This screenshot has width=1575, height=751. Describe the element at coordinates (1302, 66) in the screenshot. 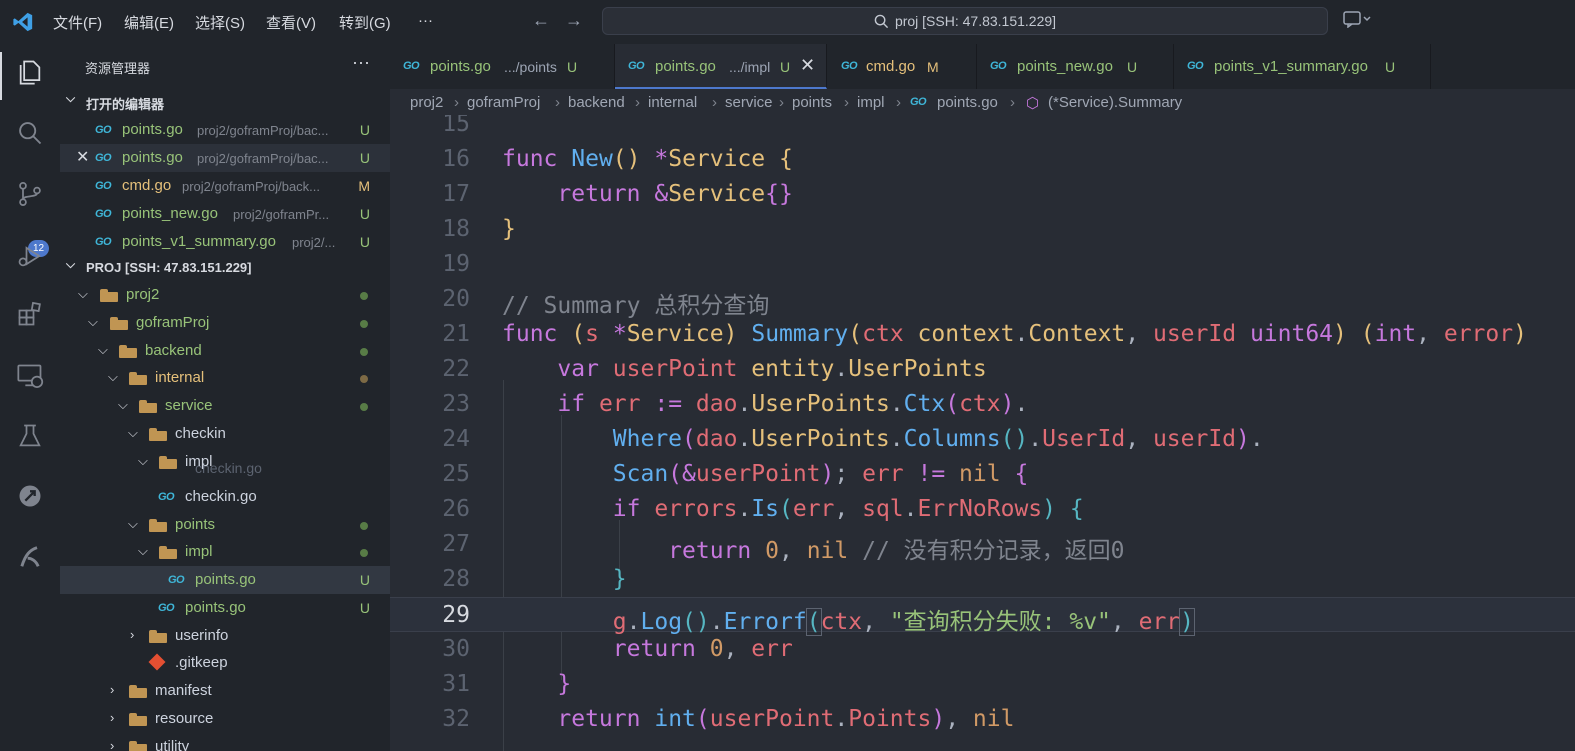

I see `tab-points-v1-summary-go: GO points_v1_summary.go U` at that location.